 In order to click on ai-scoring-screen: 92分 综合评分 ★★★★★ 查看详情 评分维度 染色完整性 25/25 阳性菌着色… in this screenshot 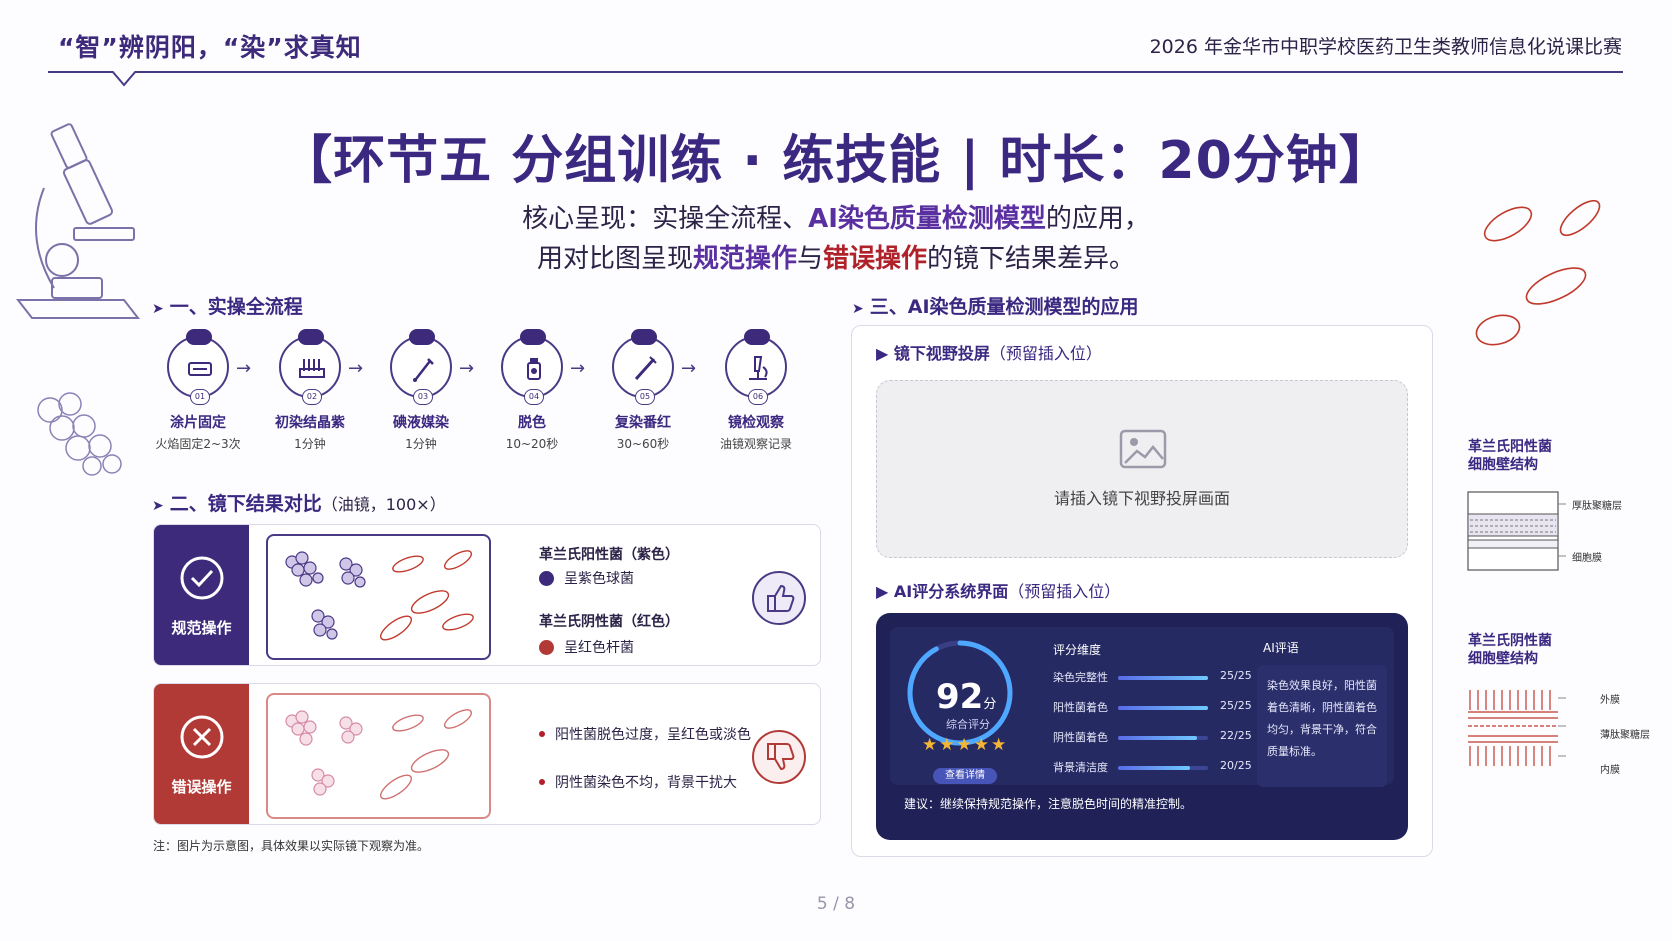, I will do `click(1142, 726)`.